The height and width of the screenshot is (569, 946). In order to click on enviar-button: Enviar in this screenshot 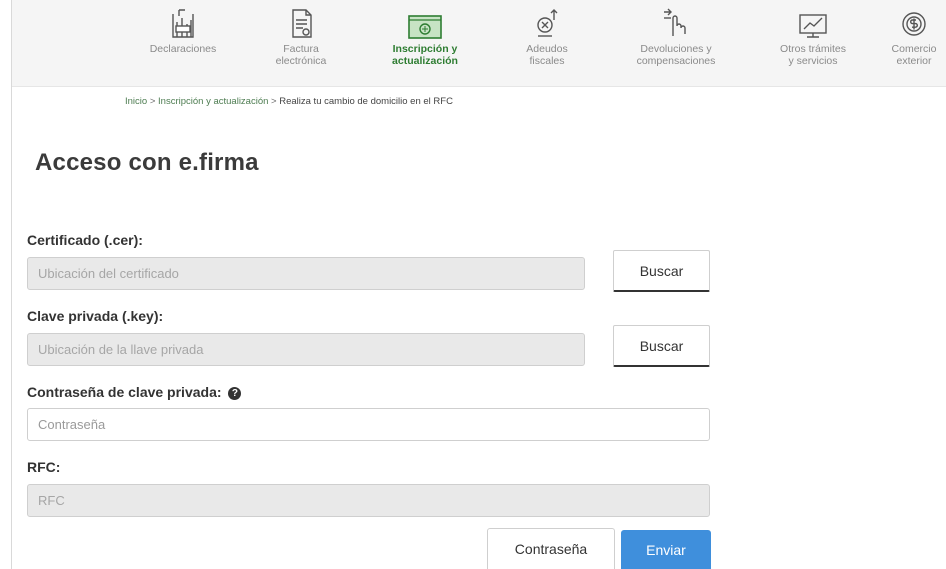, I will do `click(666, 549)`.